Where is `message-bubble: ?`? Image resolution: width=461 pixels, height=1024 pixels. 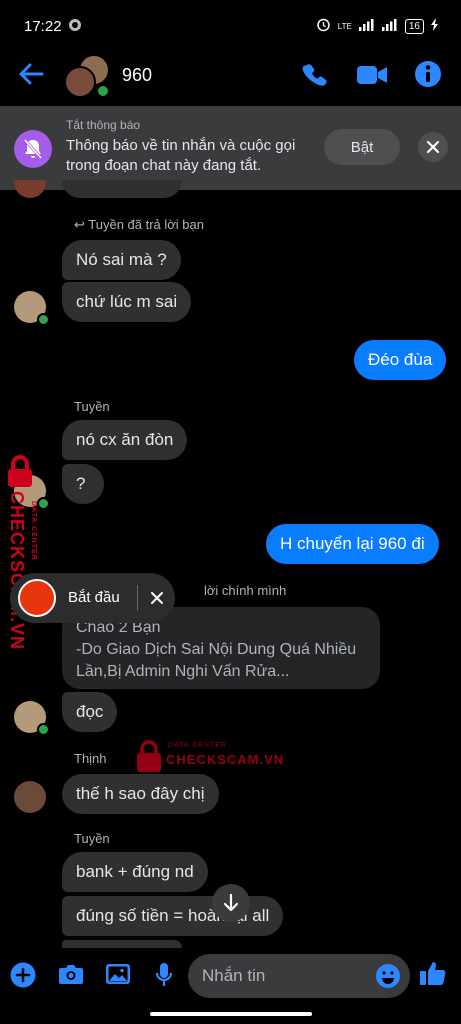
message-bubble: ? is located at coordinates (83, 484).